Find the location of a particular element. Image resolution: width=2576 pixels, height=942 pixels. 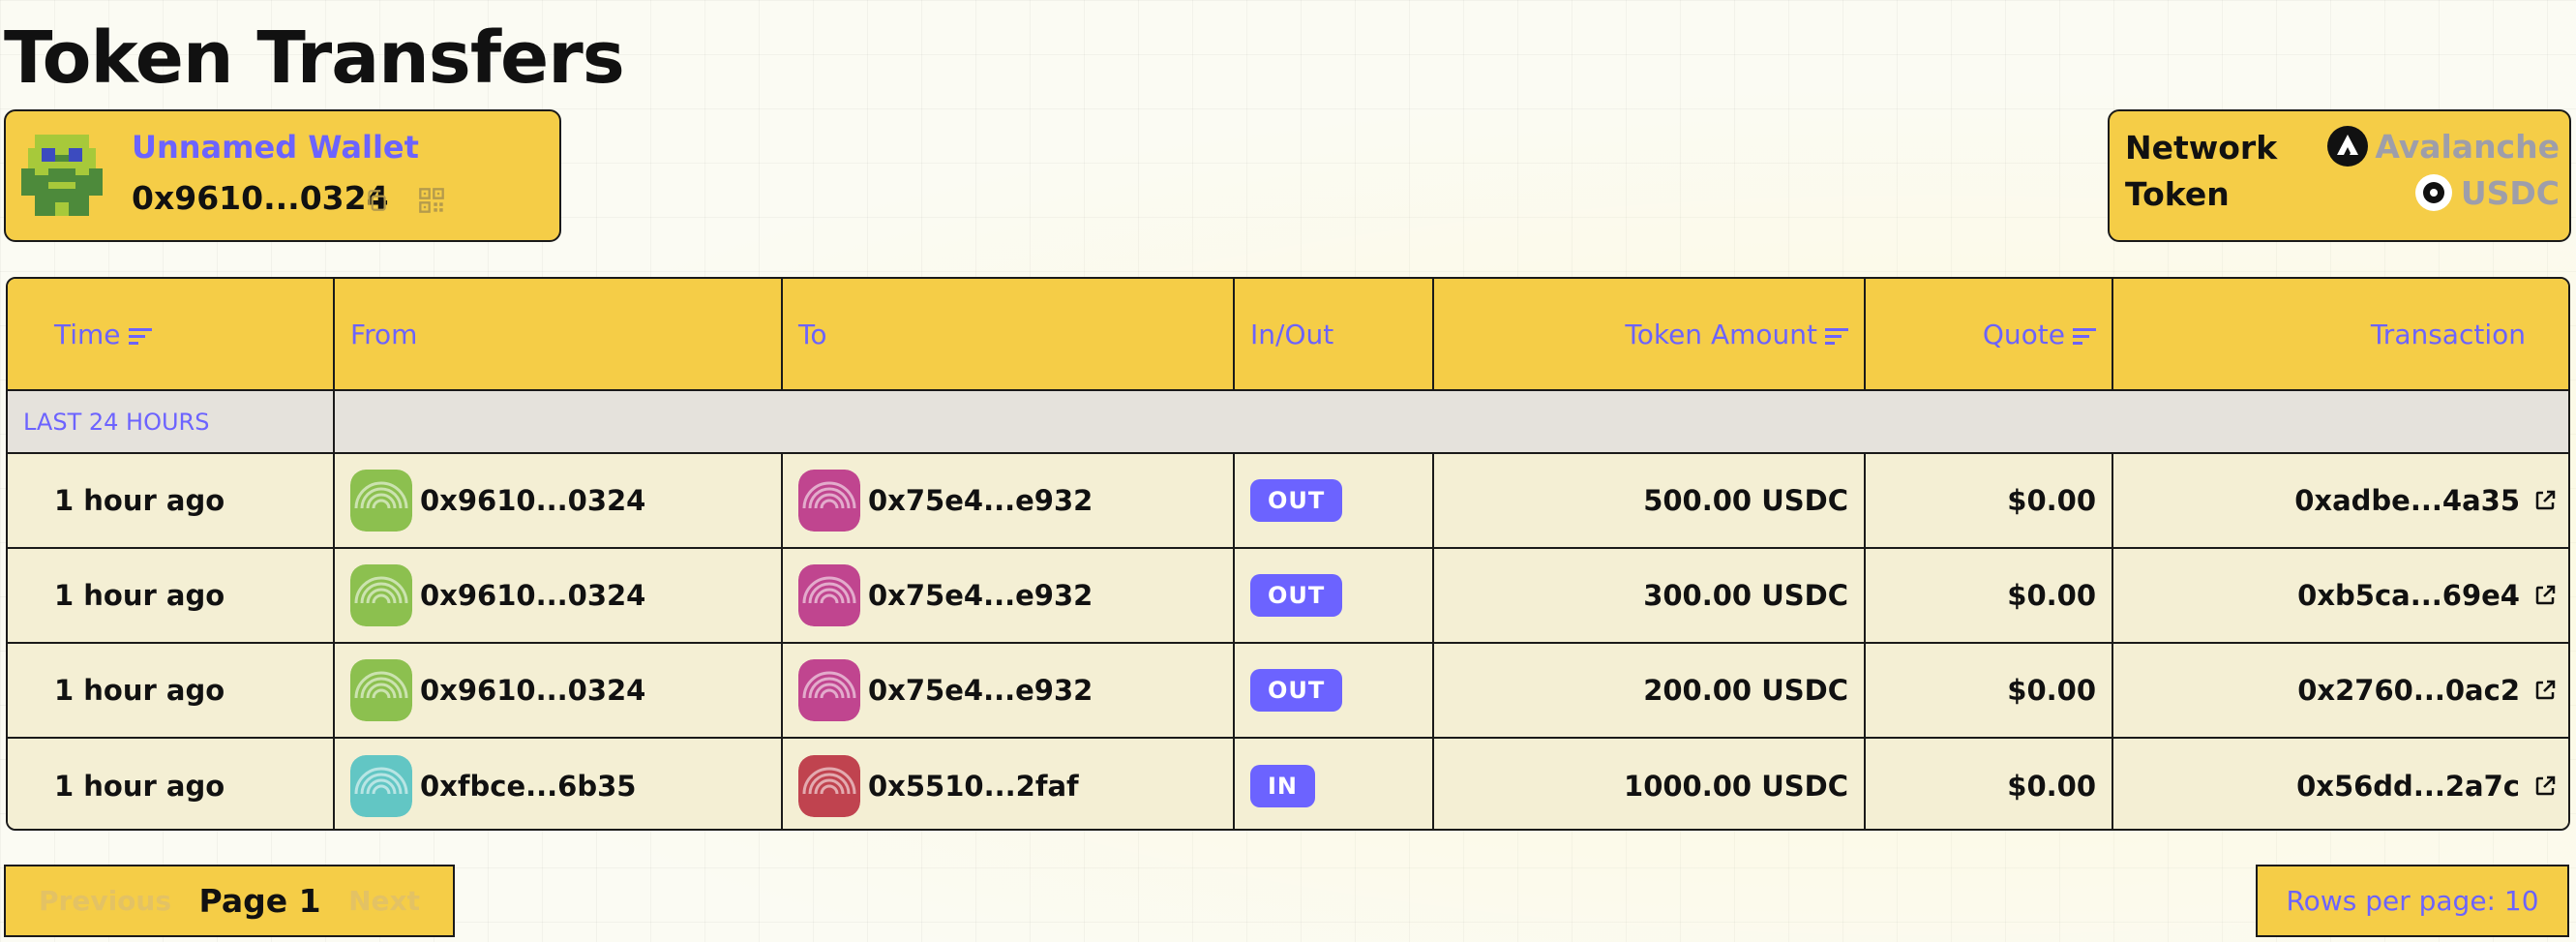

network-selector: Avalanche is located at coordinates (2443, 146).